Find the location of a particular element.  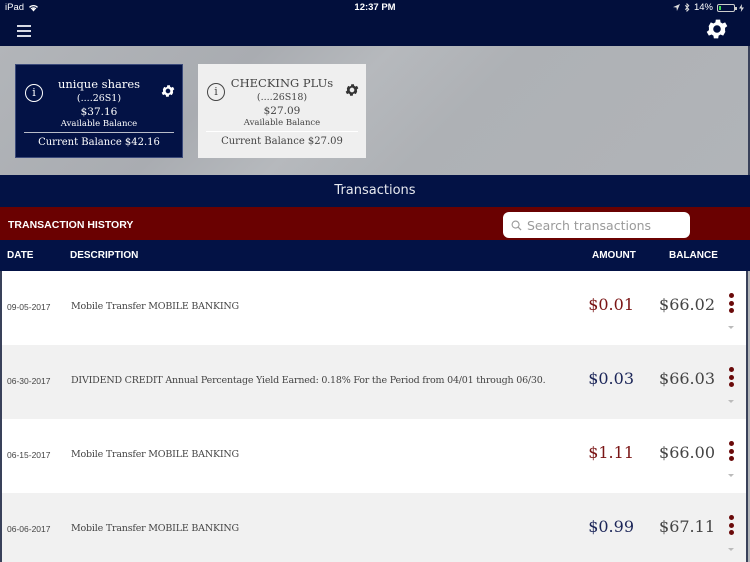

bluetooth-icon is located at coordinates (687, 7).